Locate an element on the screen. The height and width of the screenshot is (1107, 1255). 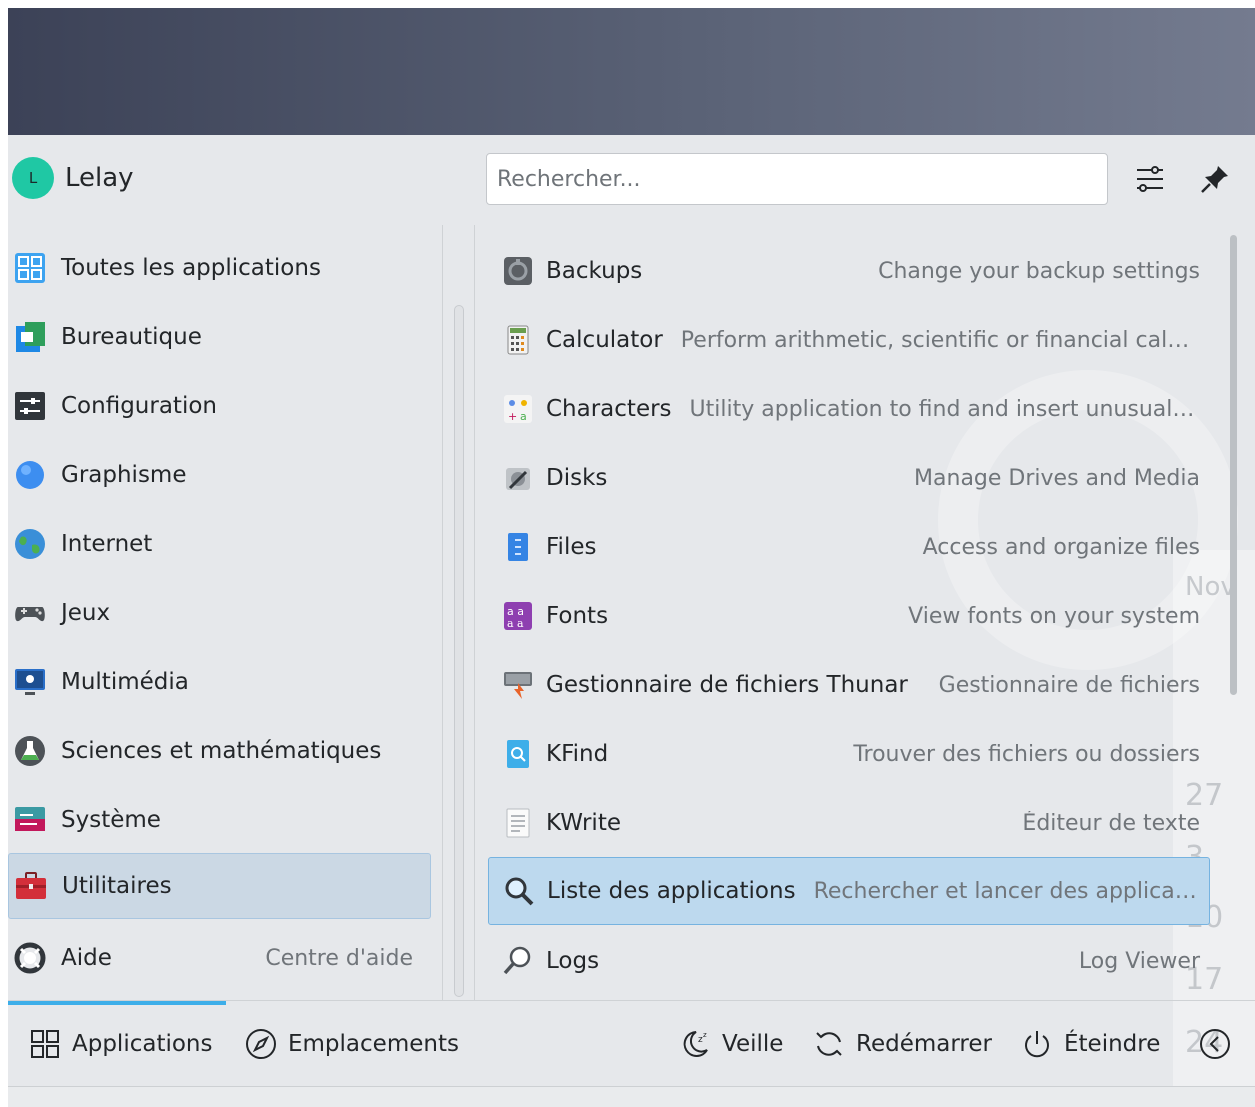
characters-icon: + a is located at coordinates (518, 409).